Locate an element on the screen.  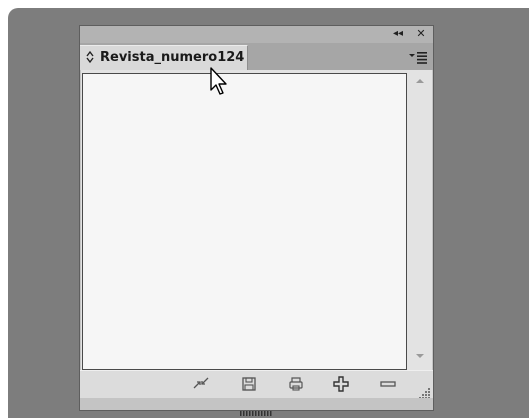
remove-icon is located at coordinates (388, 385).